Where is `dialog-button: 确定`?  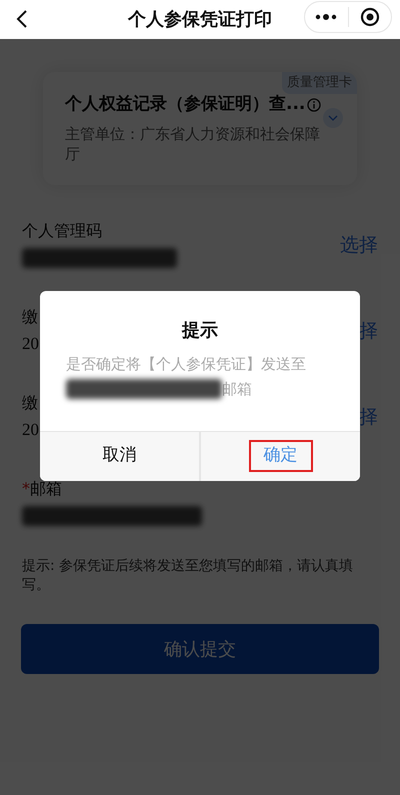
dialog-button: 确定 is located at coordinates (280, 456).